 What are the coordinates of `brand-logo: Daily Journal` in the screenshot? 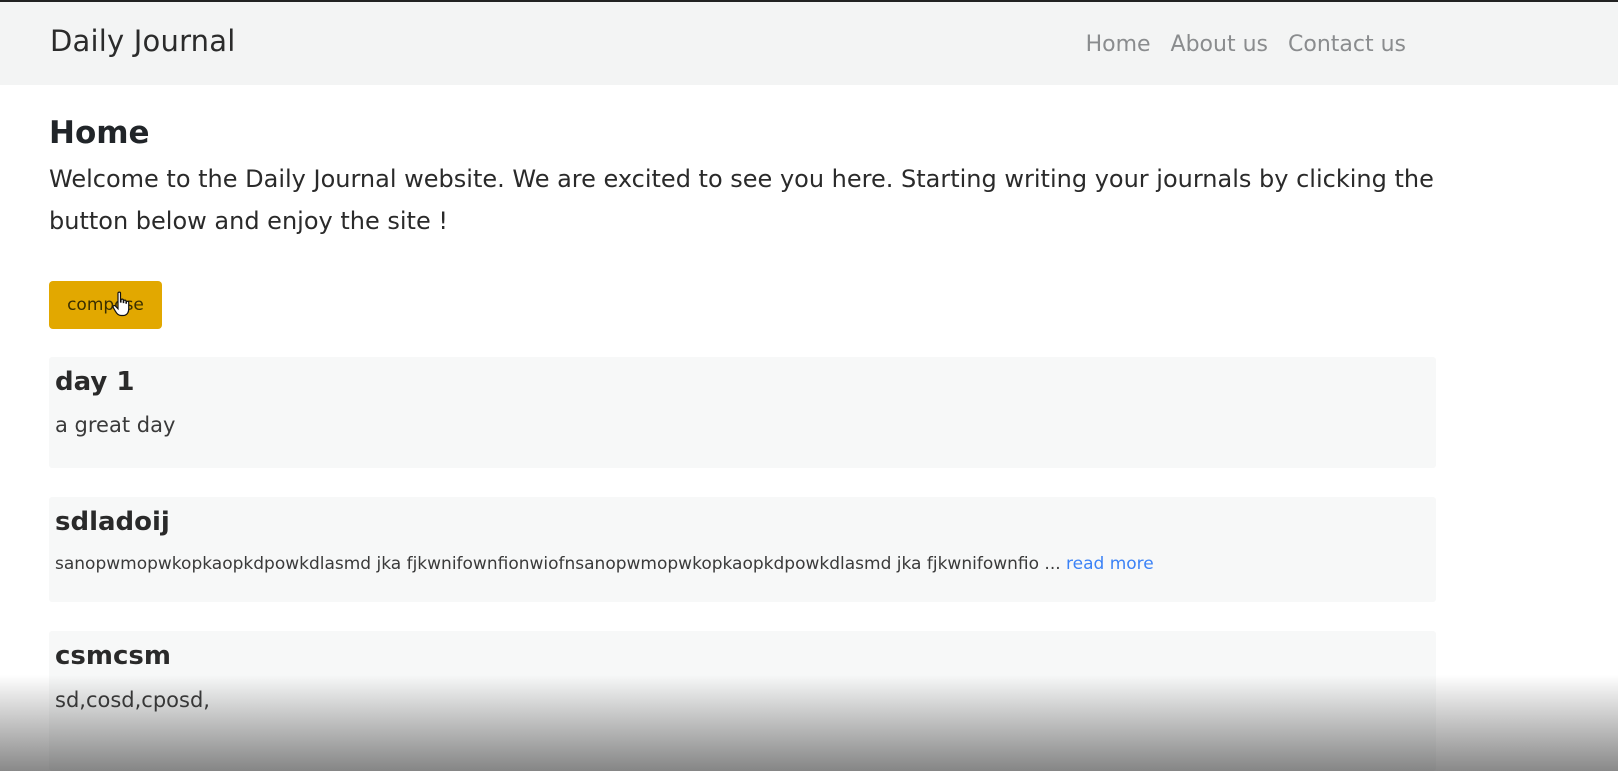 It's located at (143, 41).